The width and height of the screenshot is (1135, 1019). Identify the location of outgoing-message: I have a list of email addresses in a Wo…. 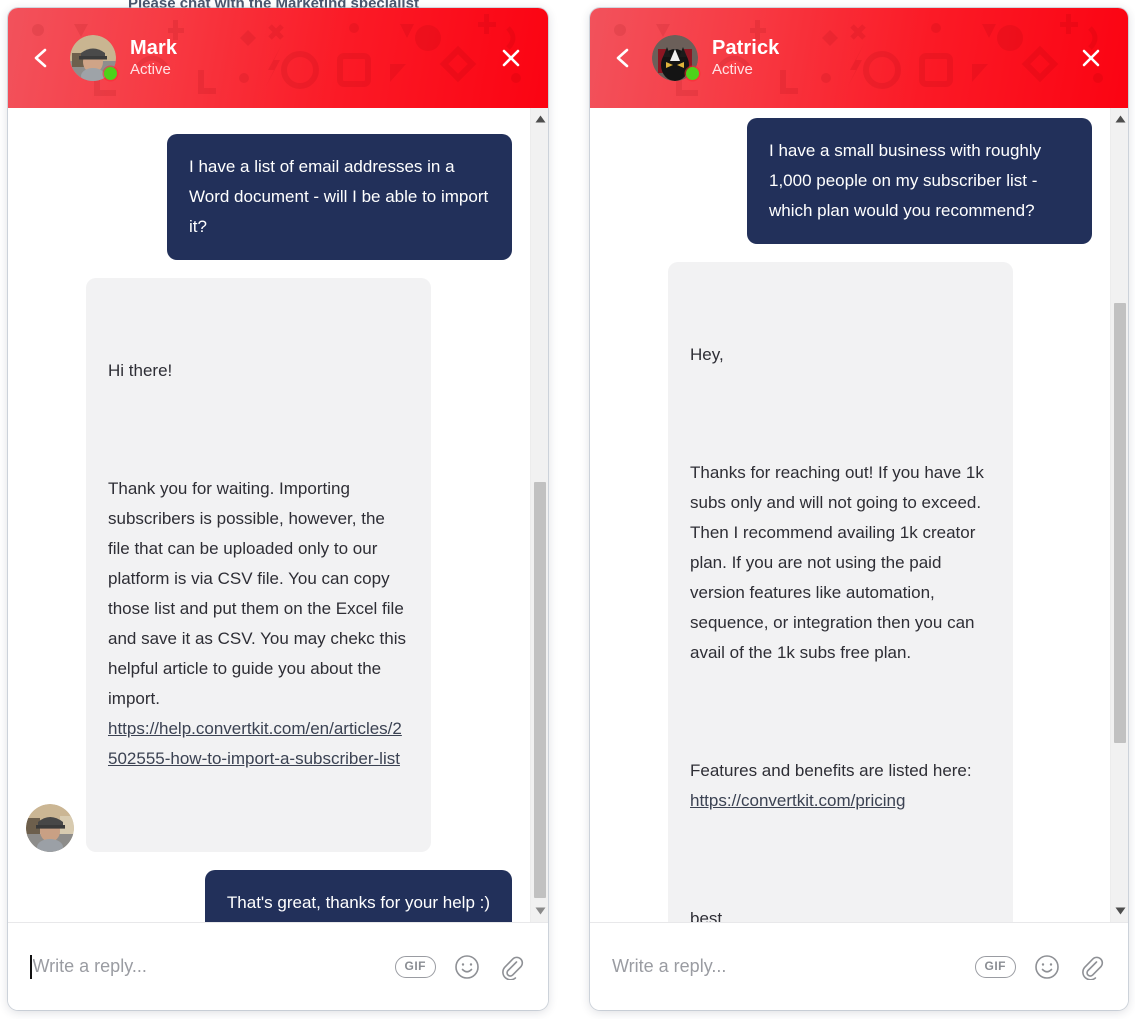
(339, 197).